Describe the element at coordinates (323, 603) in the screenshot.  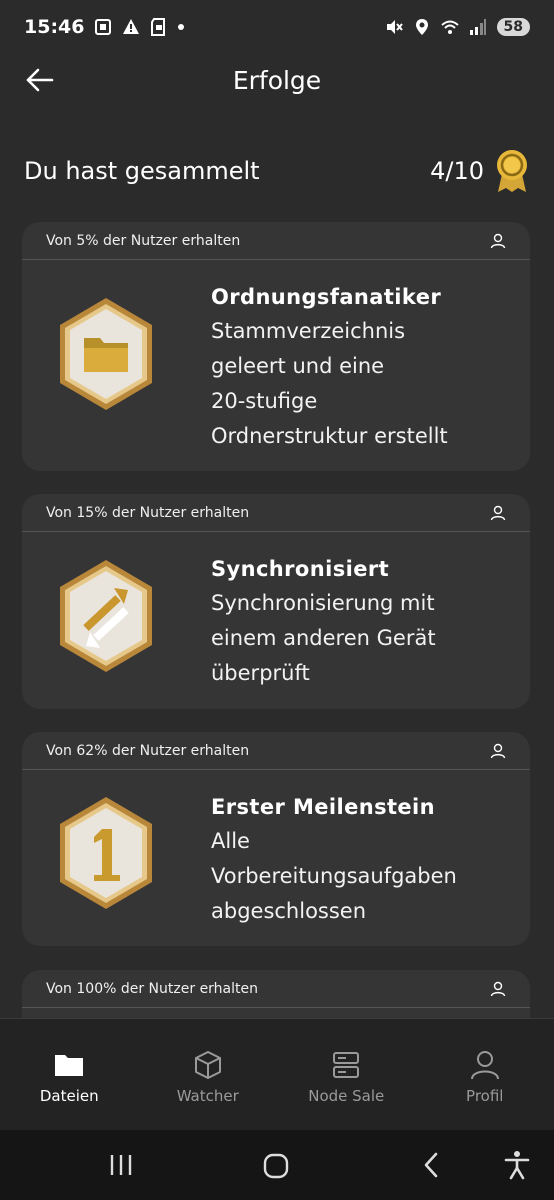
I see `description-line: Synchronisierung mit` at that location.